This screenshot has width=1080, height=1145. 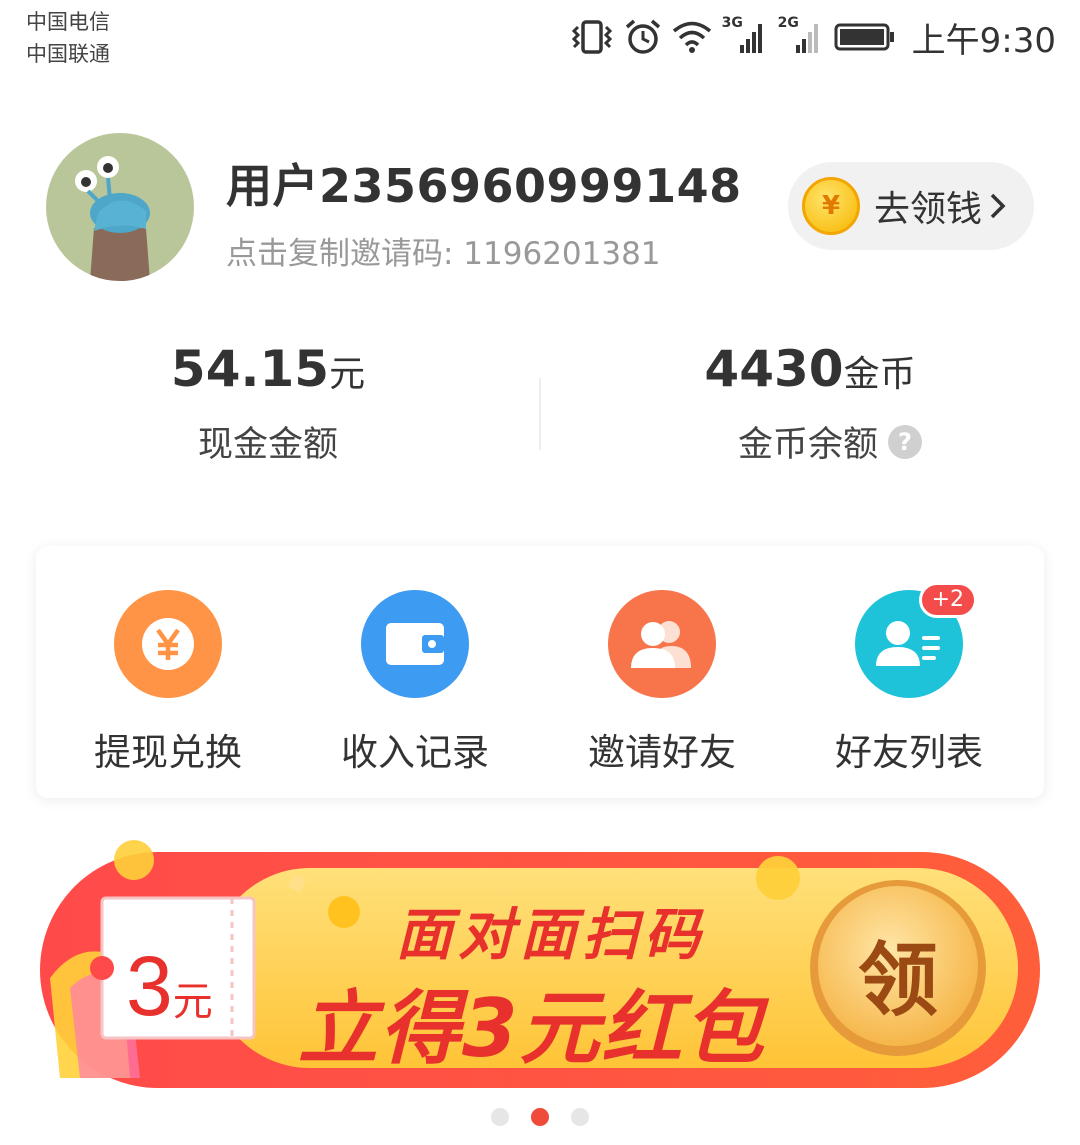 I want to click on shortcut-label: 邀请好友, so click(x=662, y=752).